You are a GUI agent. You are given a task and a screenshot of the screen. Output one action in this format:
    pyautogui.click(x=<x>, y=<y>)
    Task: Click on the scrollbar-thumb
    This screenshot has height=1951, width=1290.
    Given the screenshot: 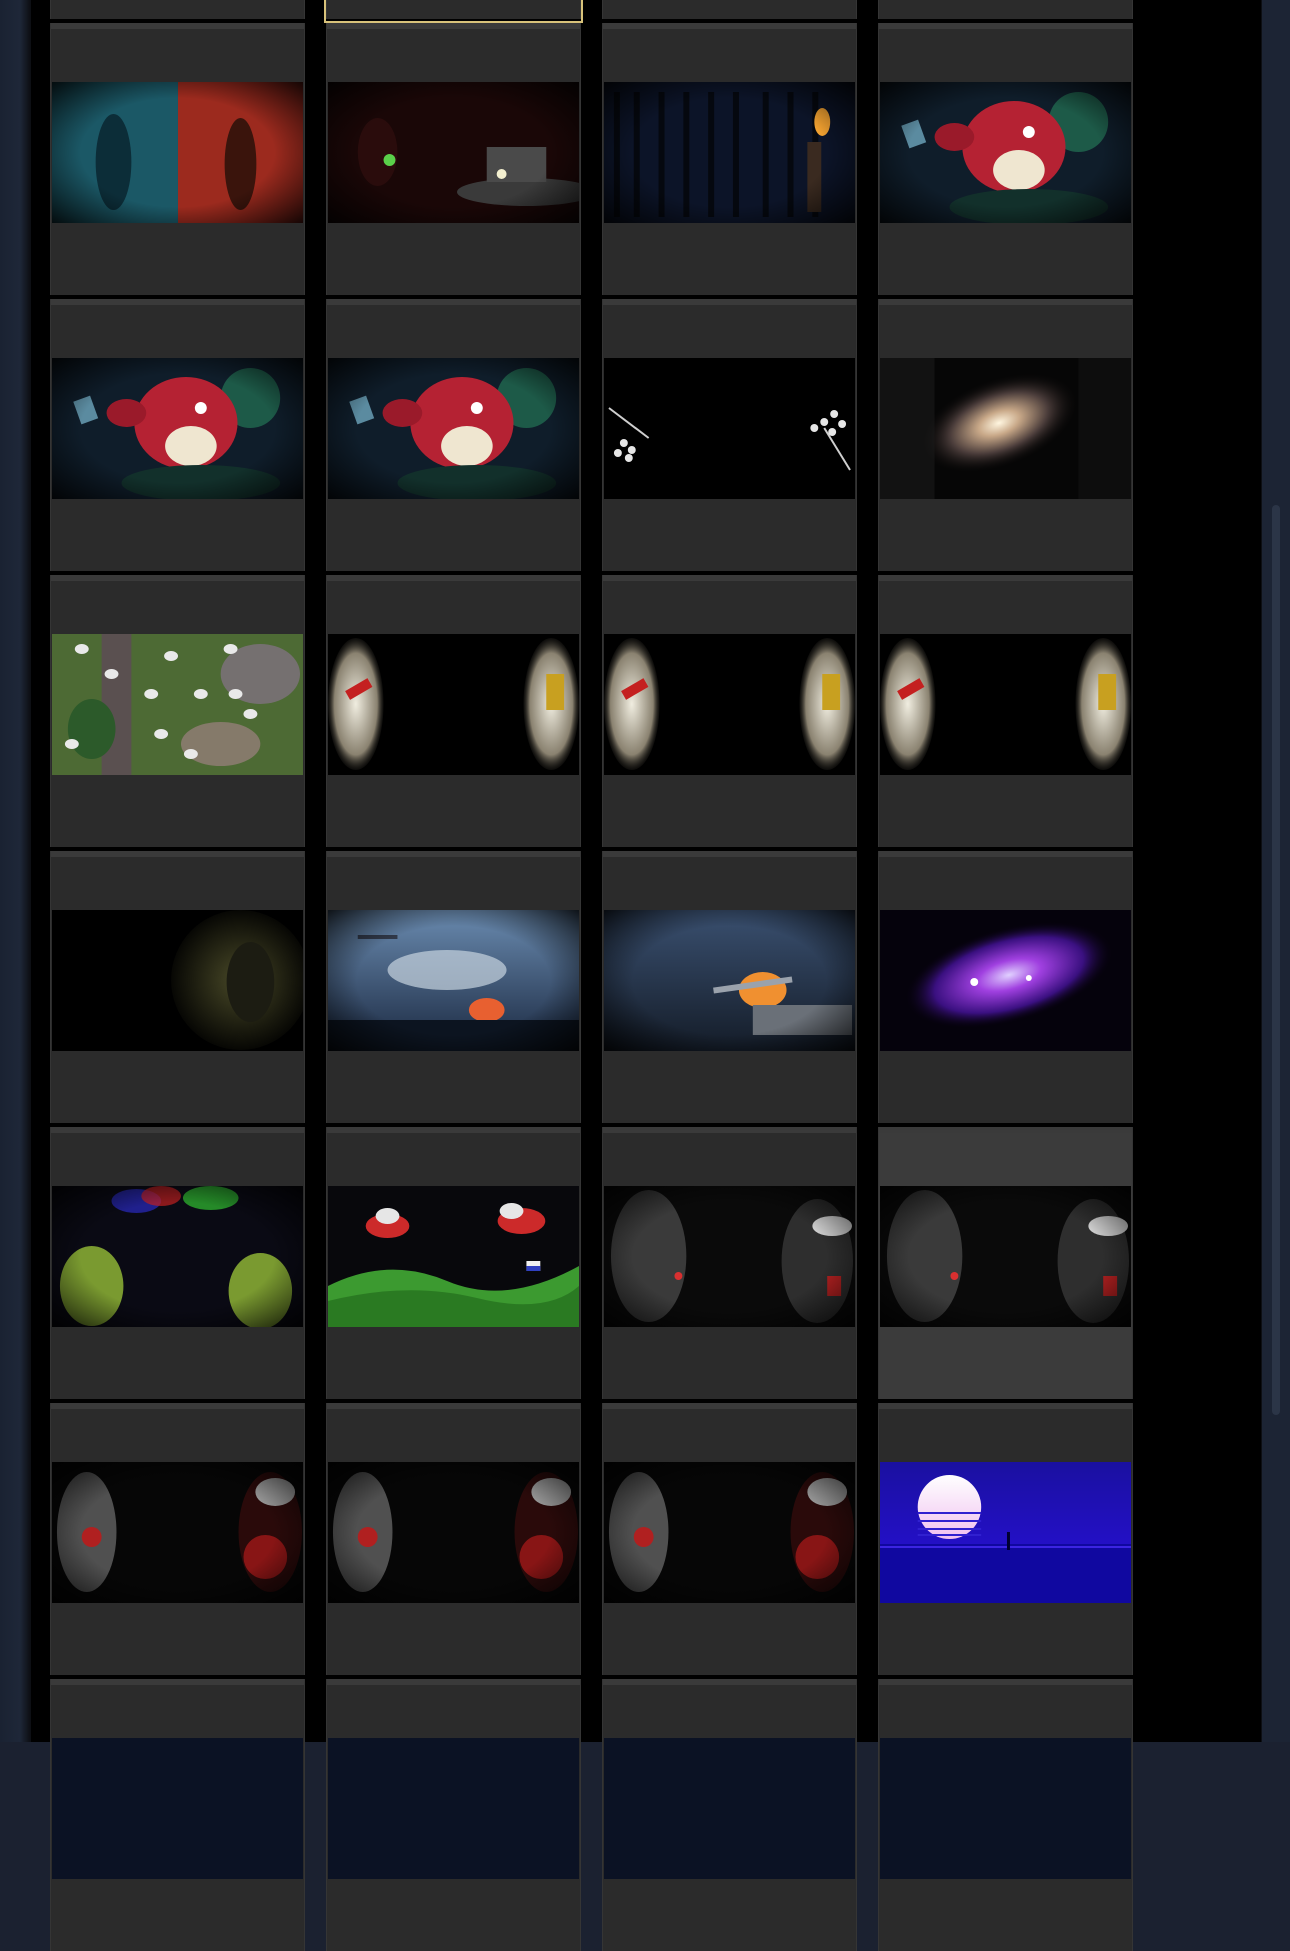 What is the action you would take?
    pyautogui.click(x=1276, y=960)
    